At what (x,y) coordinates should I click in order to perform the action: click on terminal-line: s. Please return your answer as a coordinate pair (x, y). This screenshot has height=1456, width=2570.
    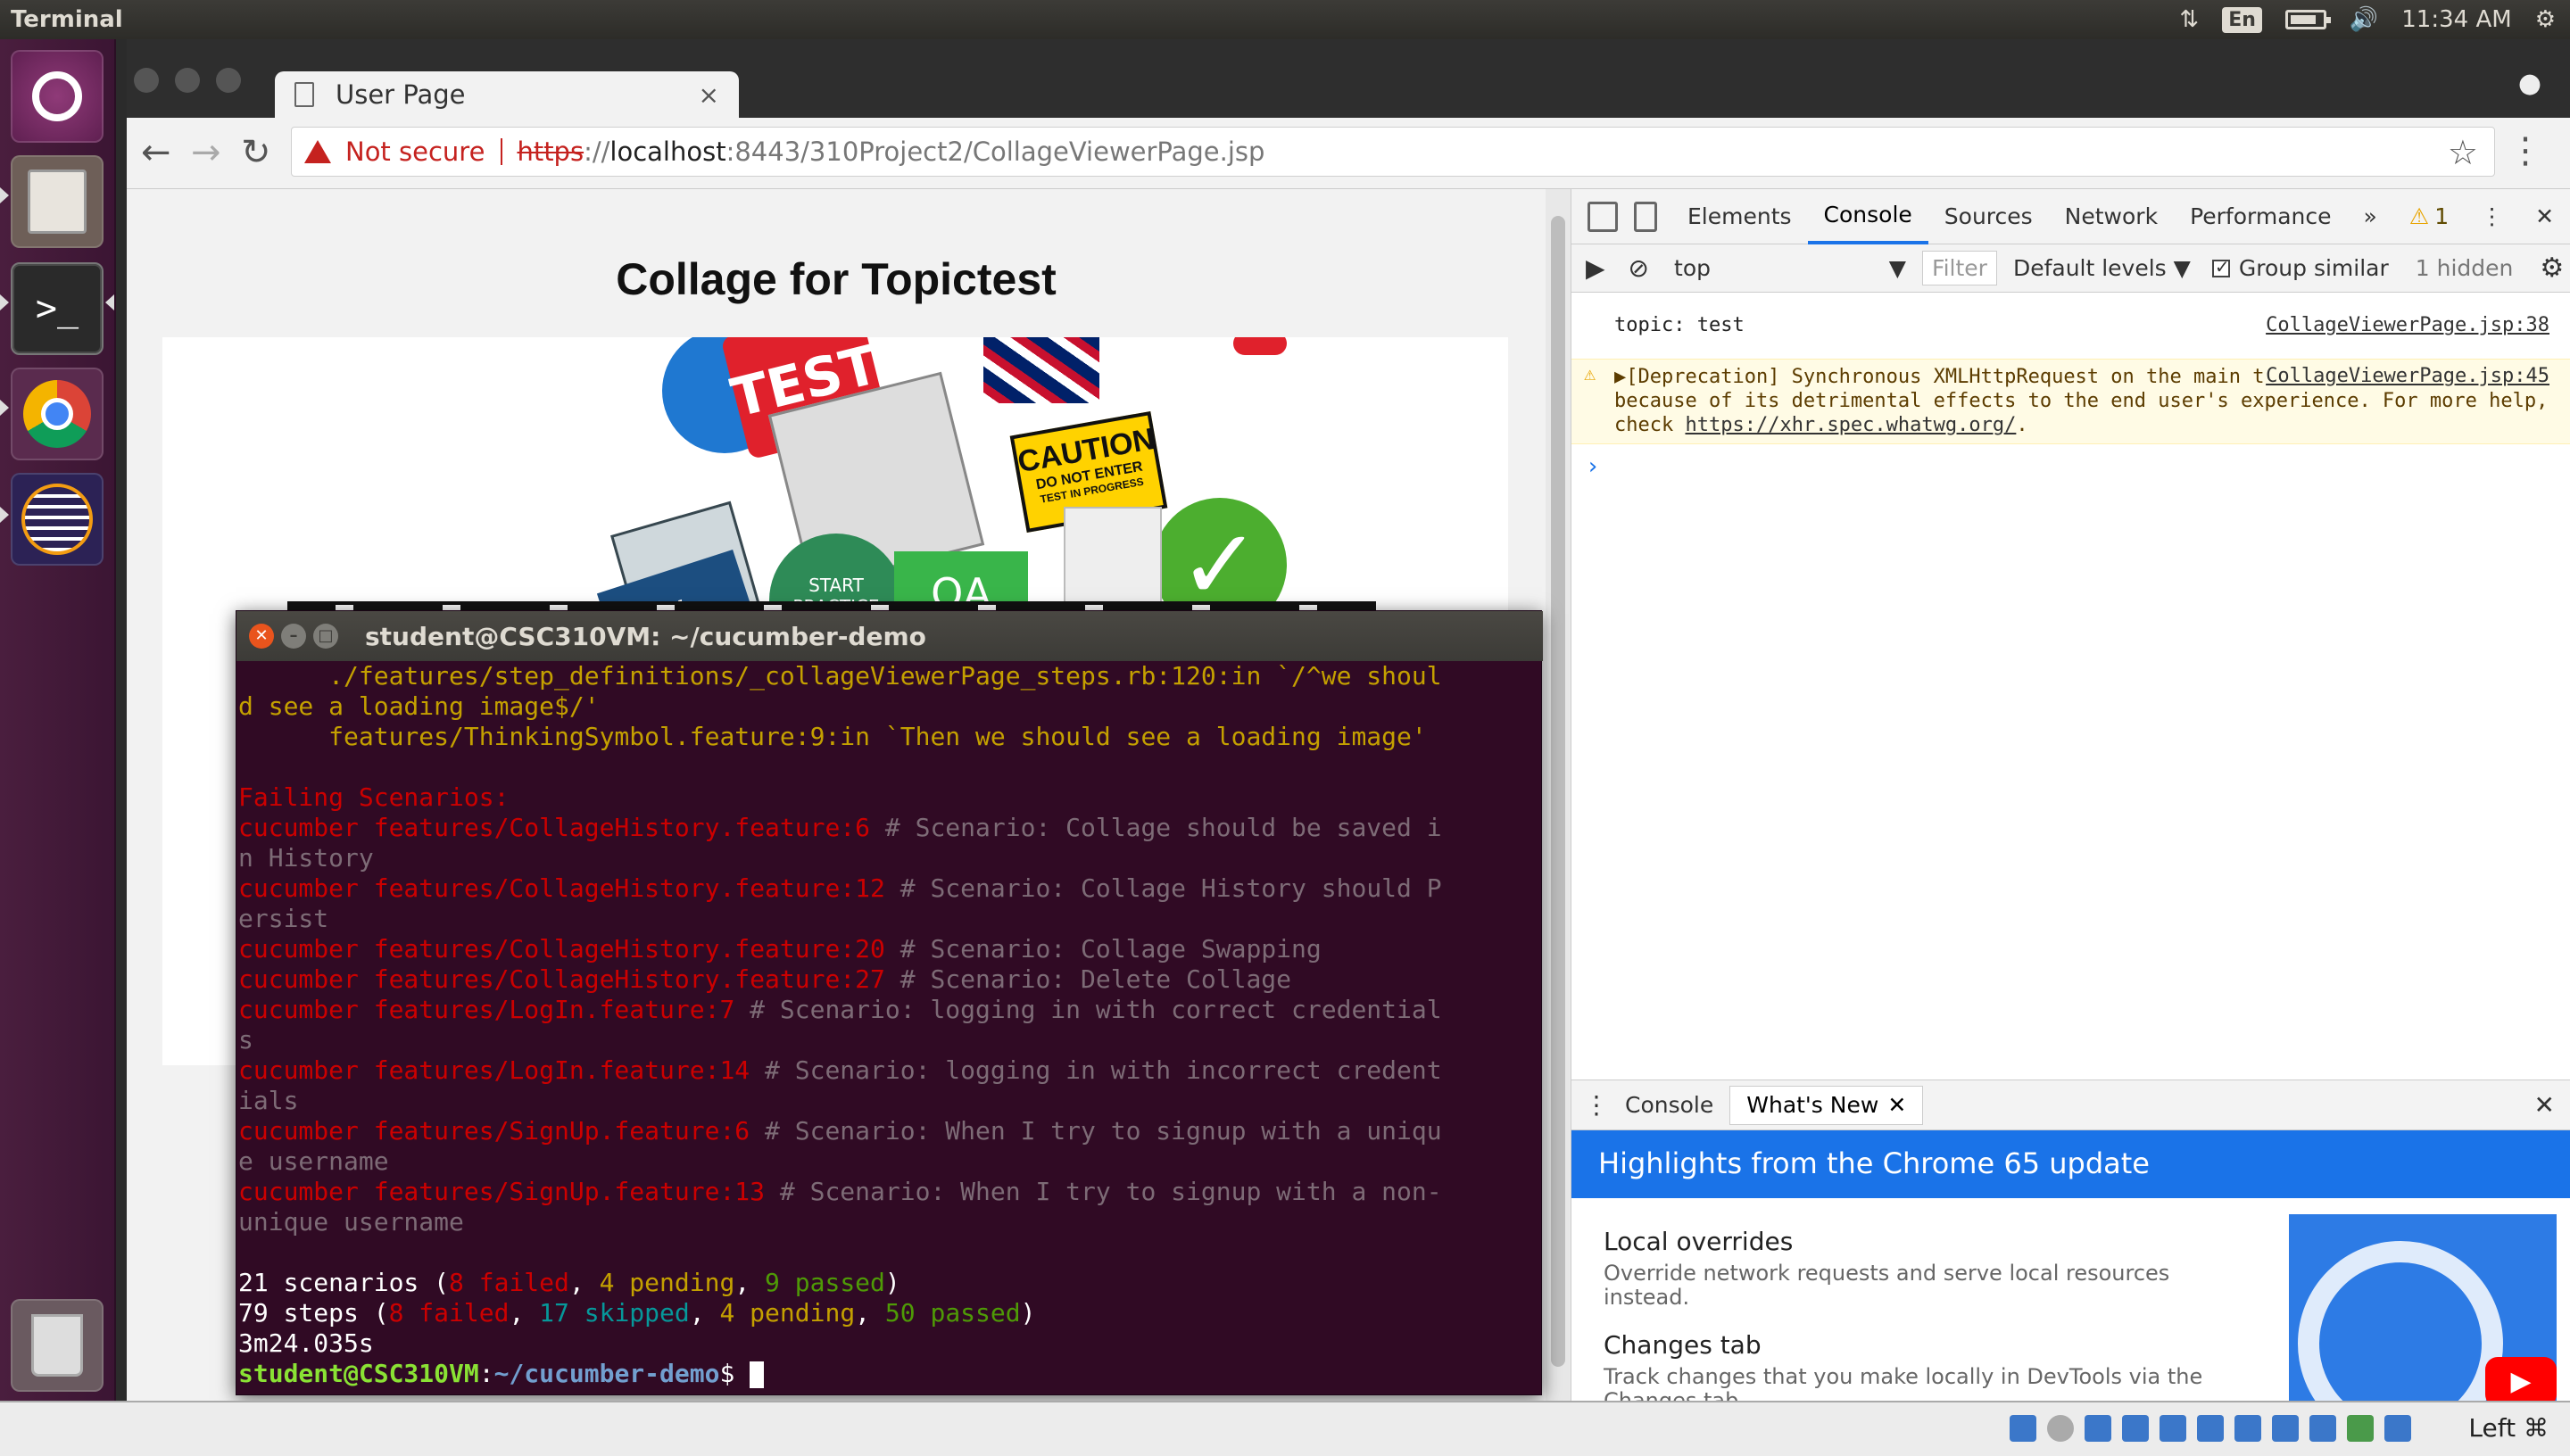
    Looking at the image, I should click on (245, 1040).